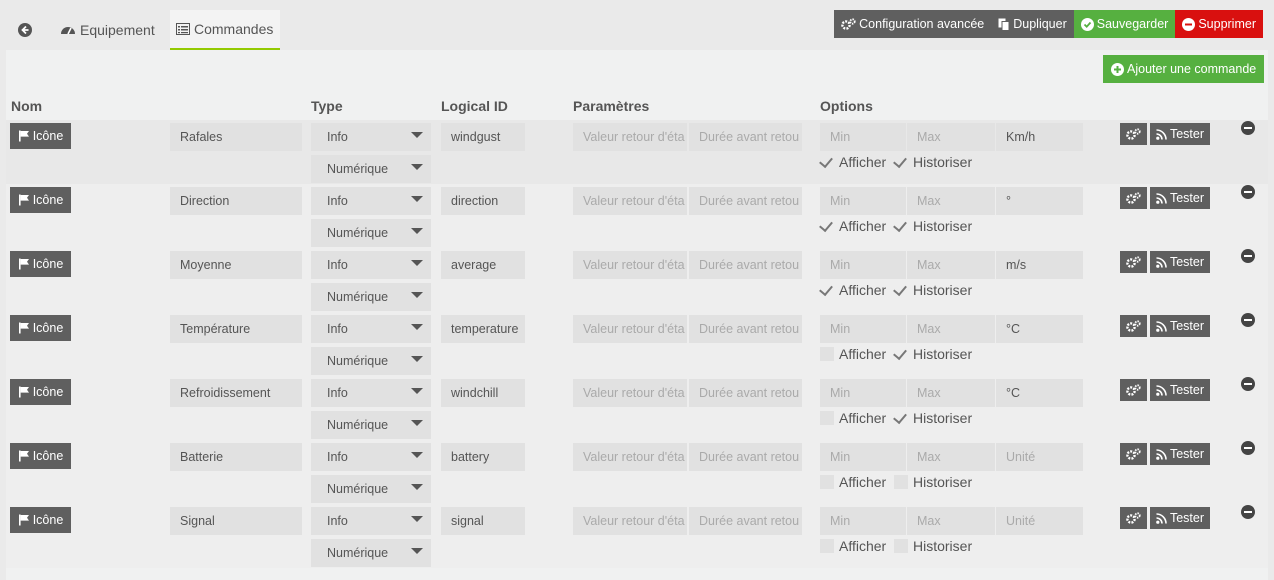 Image resolution: width=1274 pixels, height=580 pixels. Describe the element at coordinates (1124, 24) in the screenshot. I see `save-button: Sauvegarder` at that location.